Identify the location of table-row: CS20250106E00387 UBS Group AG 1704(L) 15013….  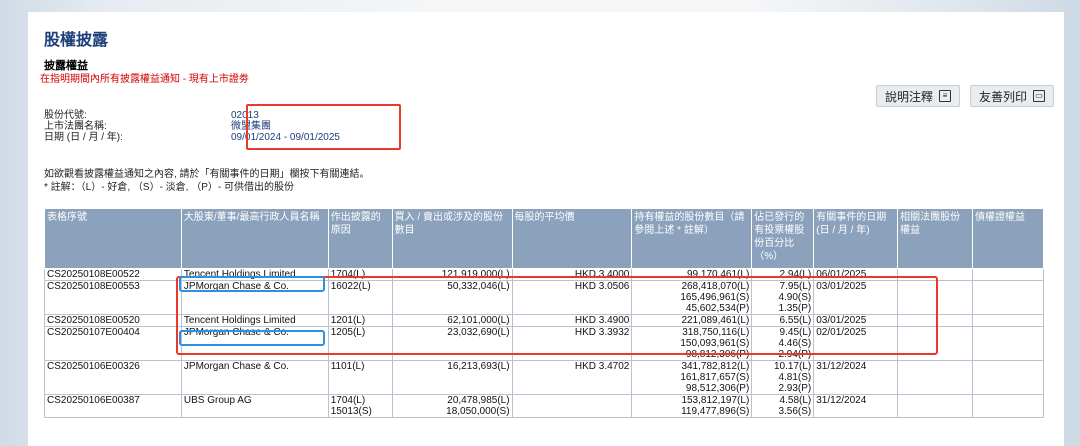
(544, 406).